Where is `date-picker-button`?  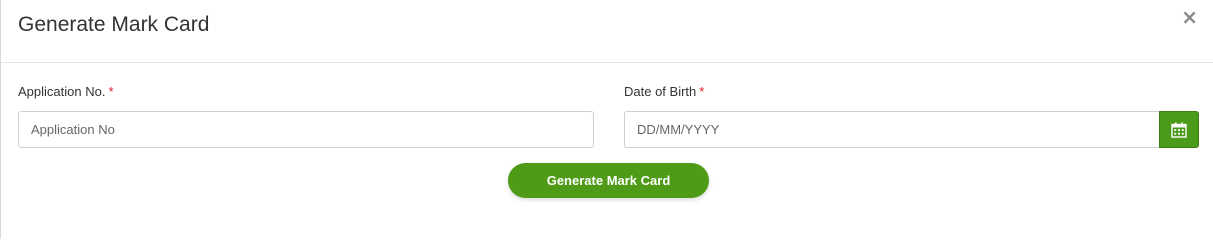 date-picker-button is located at coordinates (1179, 129).